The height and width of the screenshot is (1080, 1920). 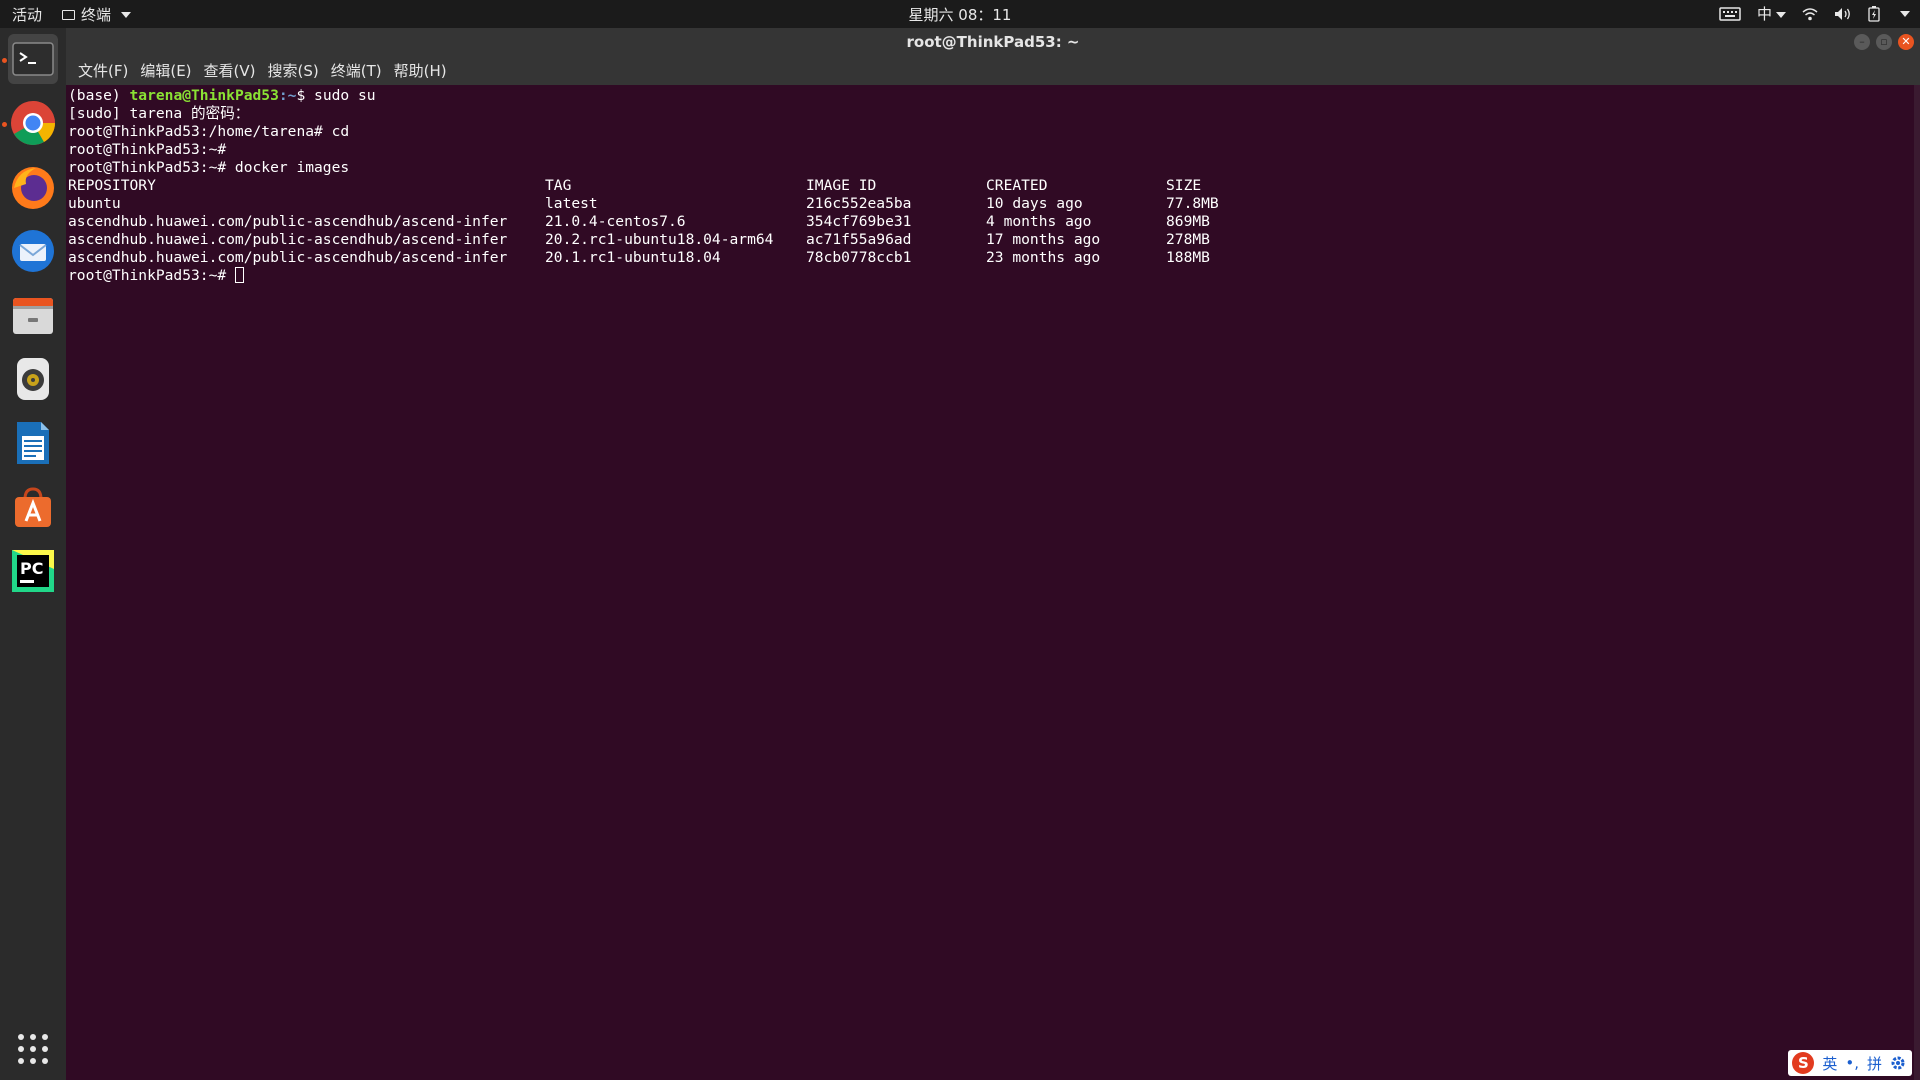 What do you see at coordinates (1730, 13) in the screenshot?
I see `keyboard-icon` at bounding box center [1730, 13].